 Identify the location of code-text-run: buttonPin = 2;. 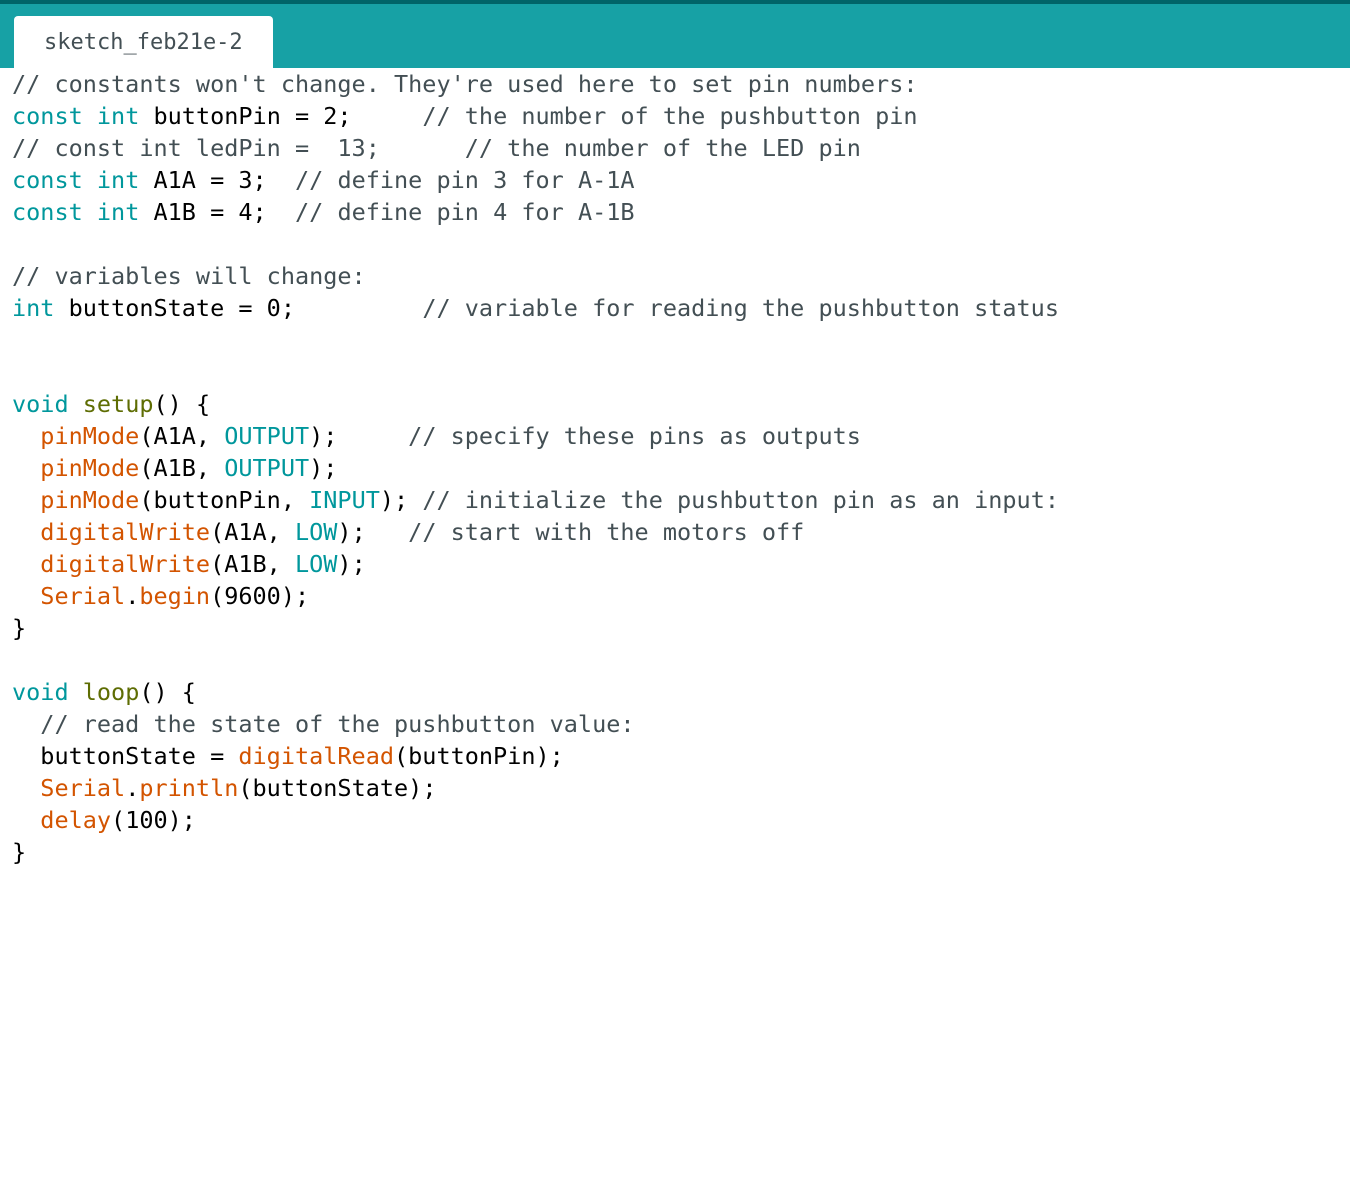
(281, 116).